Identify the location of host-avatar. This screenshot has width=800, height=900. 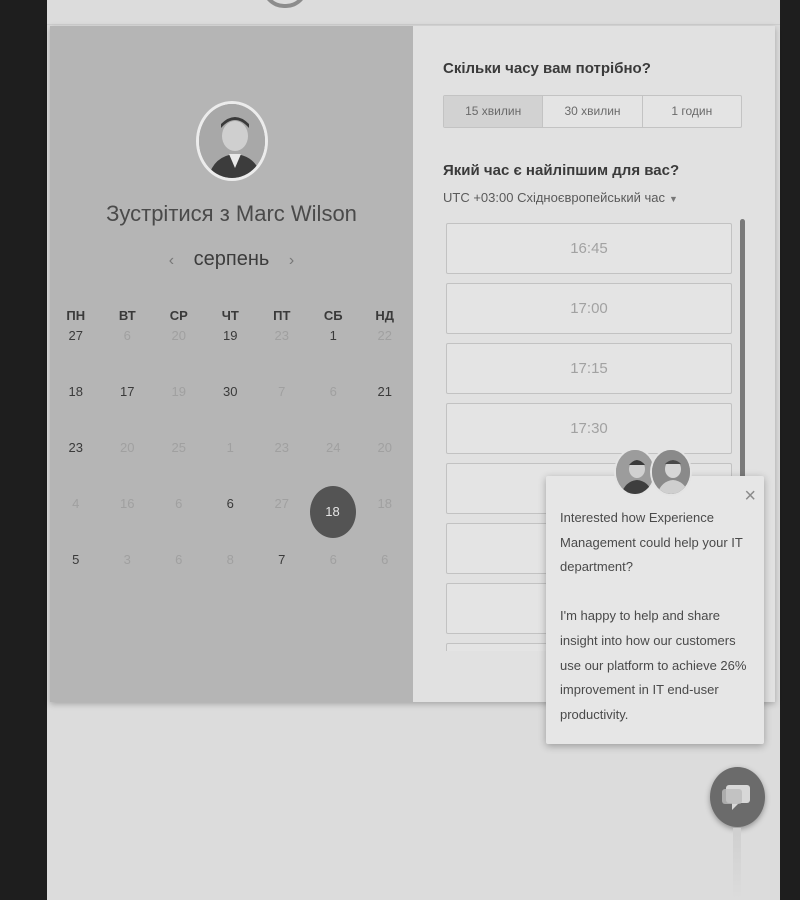
(232, 141).